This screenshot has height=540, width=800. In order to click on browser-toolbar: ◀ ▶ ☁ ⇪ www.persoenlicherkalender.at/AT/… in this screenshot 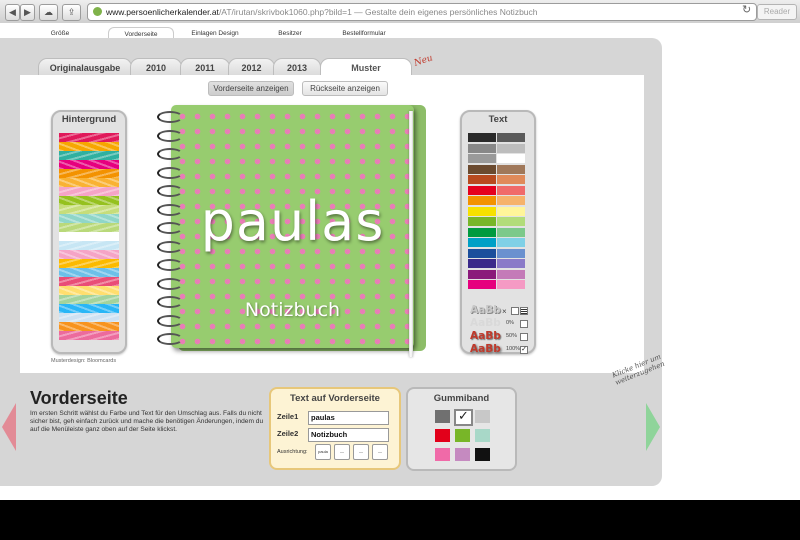, I will do `click(400, 12)`.